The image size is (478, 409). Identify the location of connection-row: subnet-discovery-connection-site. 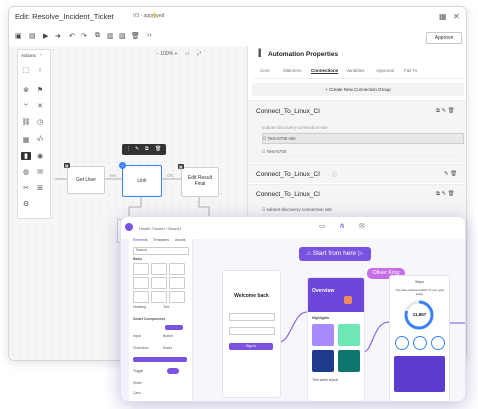
(362, 128).